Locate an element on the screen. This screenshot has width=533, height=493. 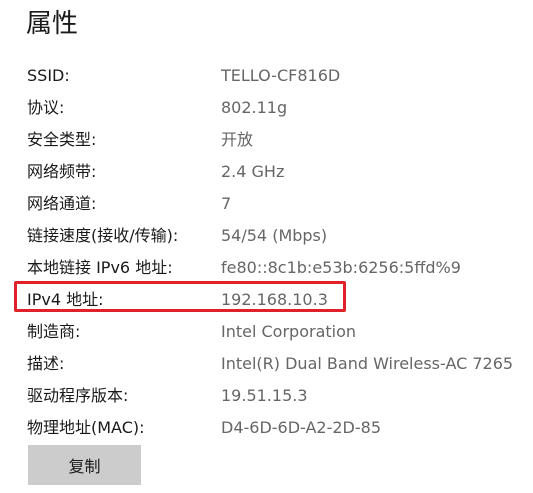
property-label: 安全类型: is located at coordinates (62, 139).